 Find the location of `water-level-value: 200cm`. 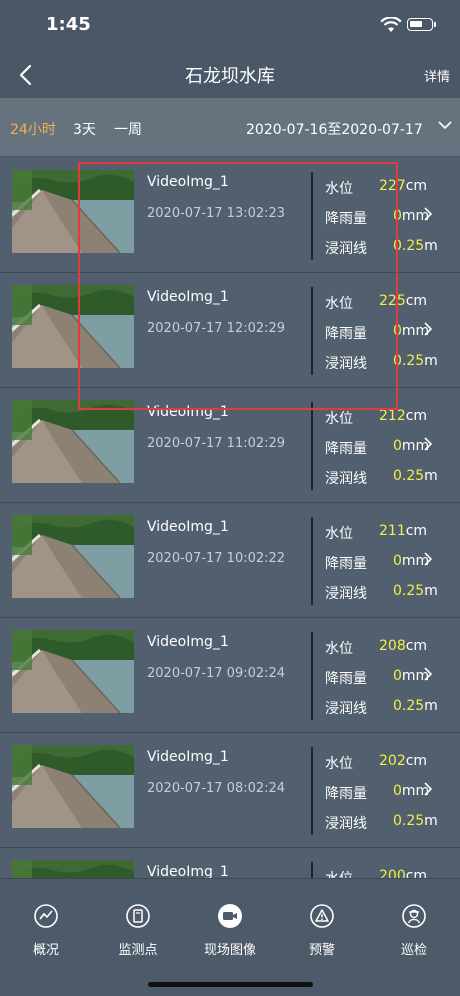

water-level-value: 200cm is located at coordinates (403, 873).